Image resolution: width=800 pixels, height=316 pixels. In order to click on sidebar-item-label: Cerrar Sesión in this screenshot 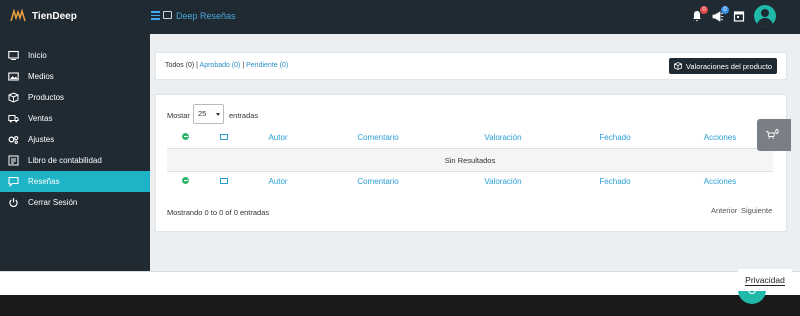, I will do `click(53, 202)`.